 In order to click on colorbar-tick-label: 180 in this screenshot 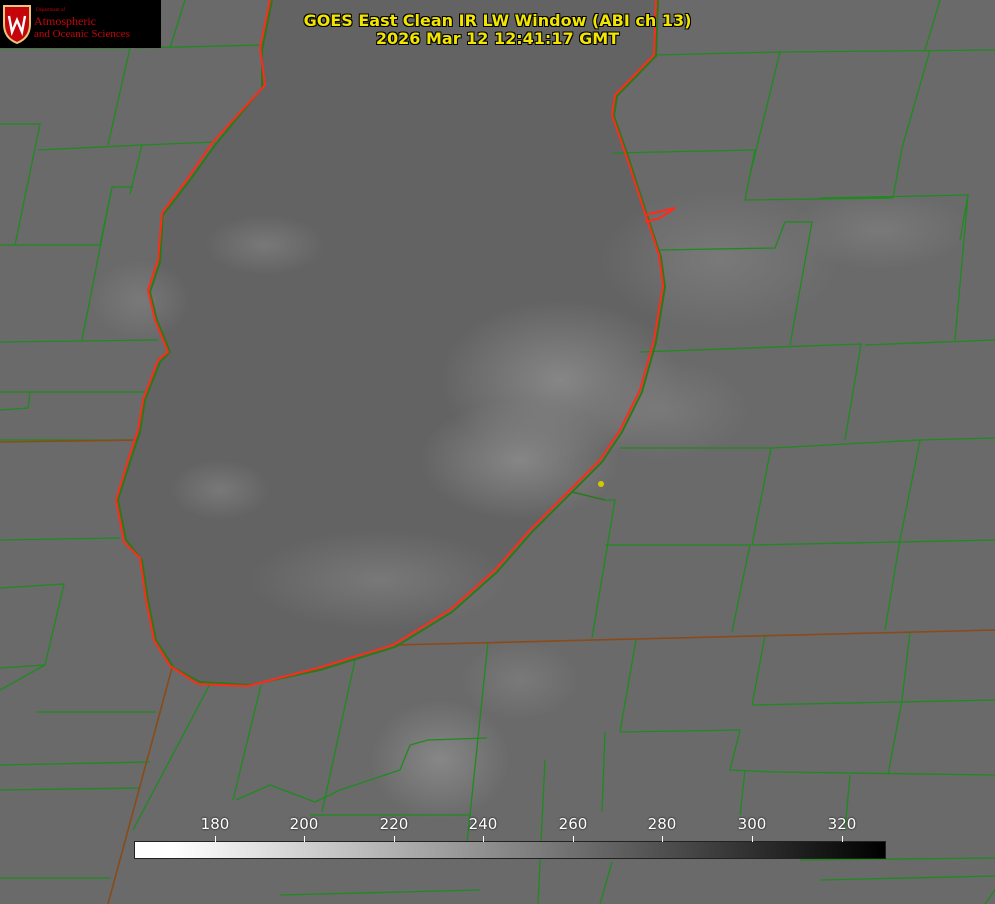, I will do `click(215, 824)`.